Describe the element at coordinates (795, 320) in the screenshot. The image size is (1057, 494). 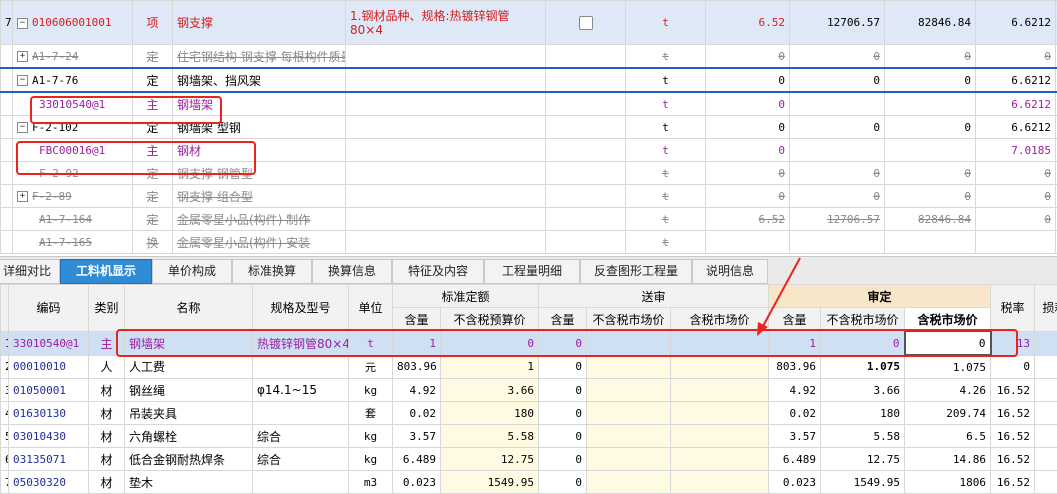
I see `header-rev-qty: 含量` at that location.